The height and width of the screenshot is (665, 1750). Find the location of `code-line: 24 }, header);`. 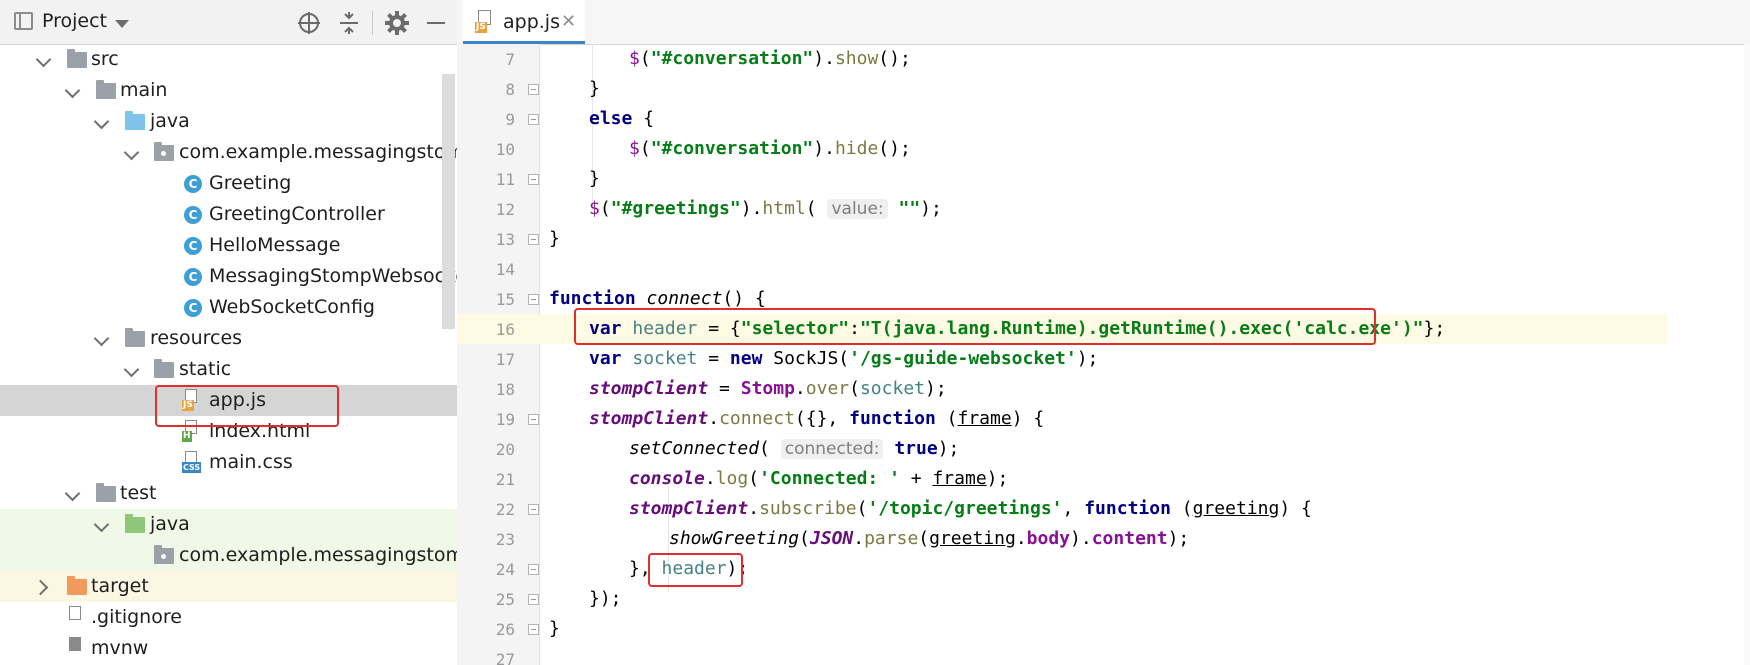

code-line: 24 }, header); is located at coordinates (1062, 569).